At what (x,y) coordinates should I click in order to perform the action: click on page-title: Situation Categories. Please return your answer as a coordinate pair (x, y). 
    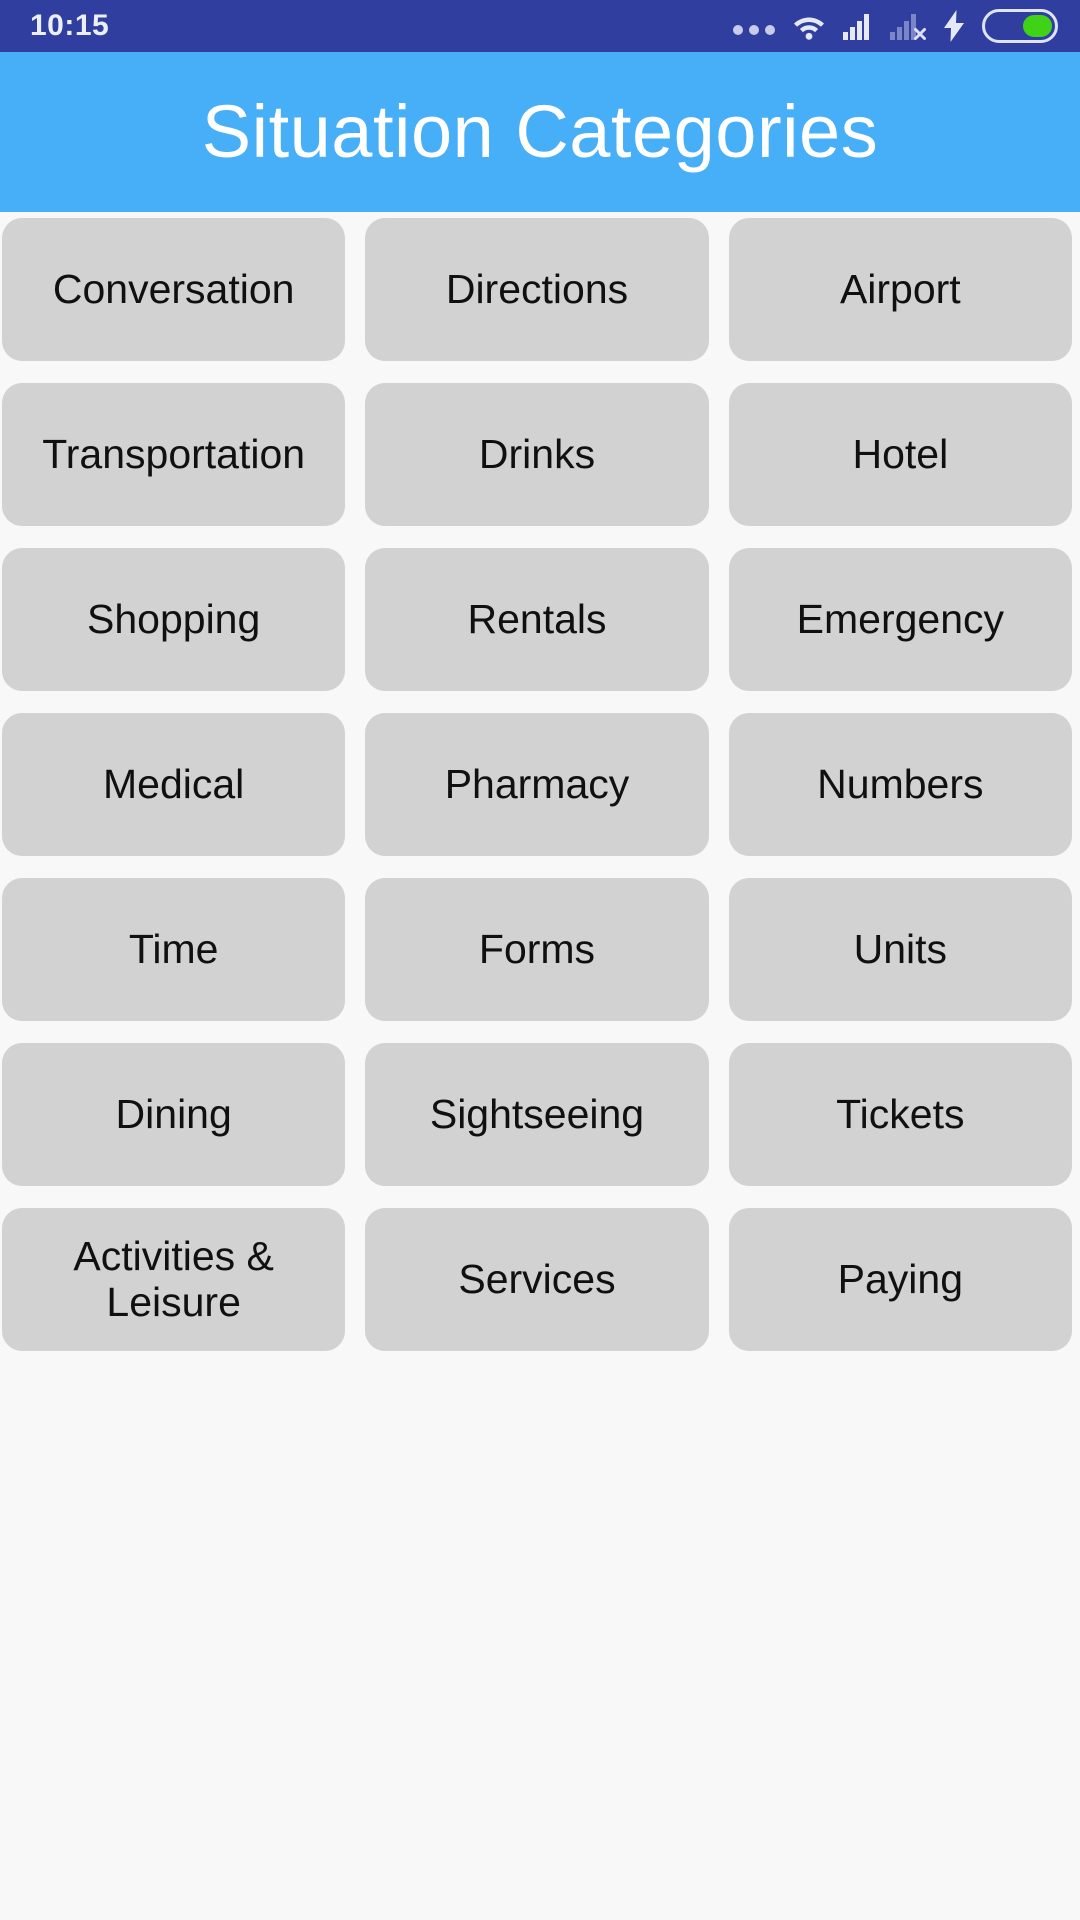
    Looking at the image, I should click on (540, 131).